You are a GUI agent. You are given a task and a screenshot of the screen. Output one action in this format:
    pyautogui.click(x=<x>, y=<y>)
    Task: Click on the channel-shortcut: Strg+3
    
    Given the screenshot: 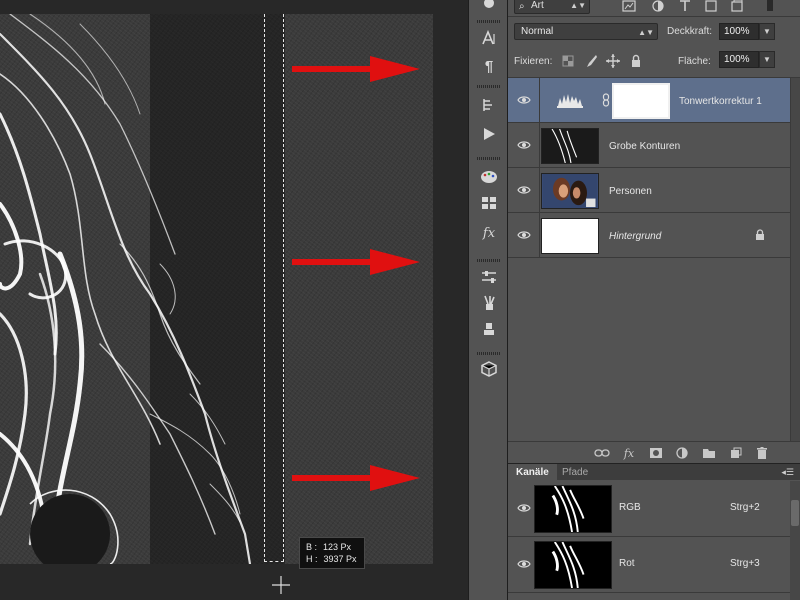 What is the action you would take?
    pyautogui.click(x=745, y=563)
    